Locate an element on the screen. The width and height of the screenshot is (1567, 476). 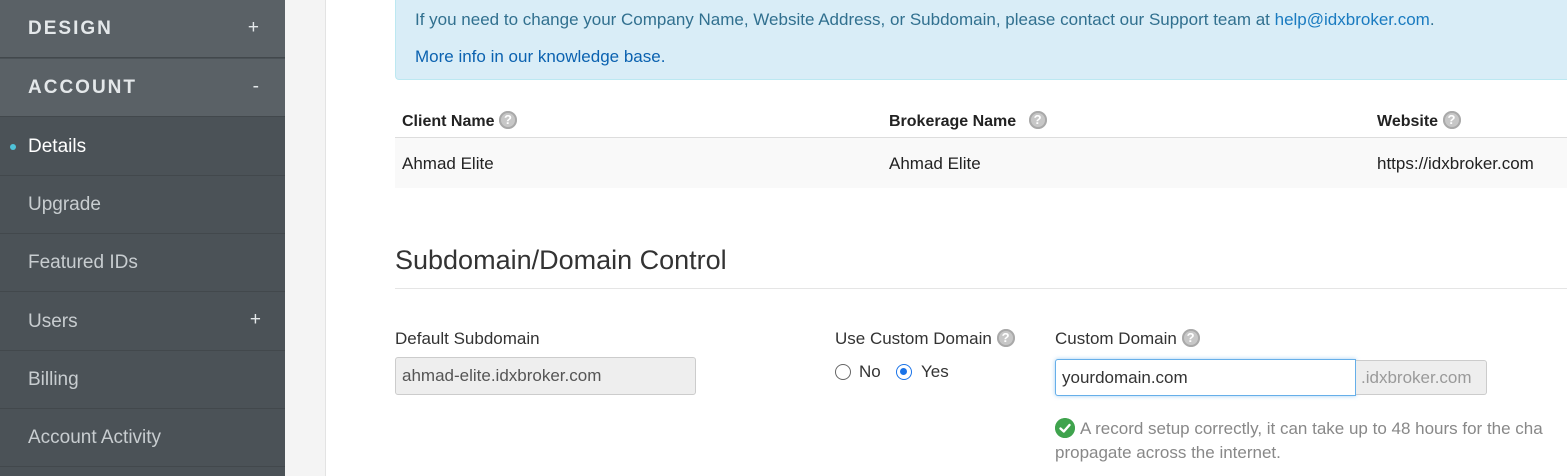
default-subdomain-field: ahmad-elite.idxbroker.com is located at coordinates (545, 376).